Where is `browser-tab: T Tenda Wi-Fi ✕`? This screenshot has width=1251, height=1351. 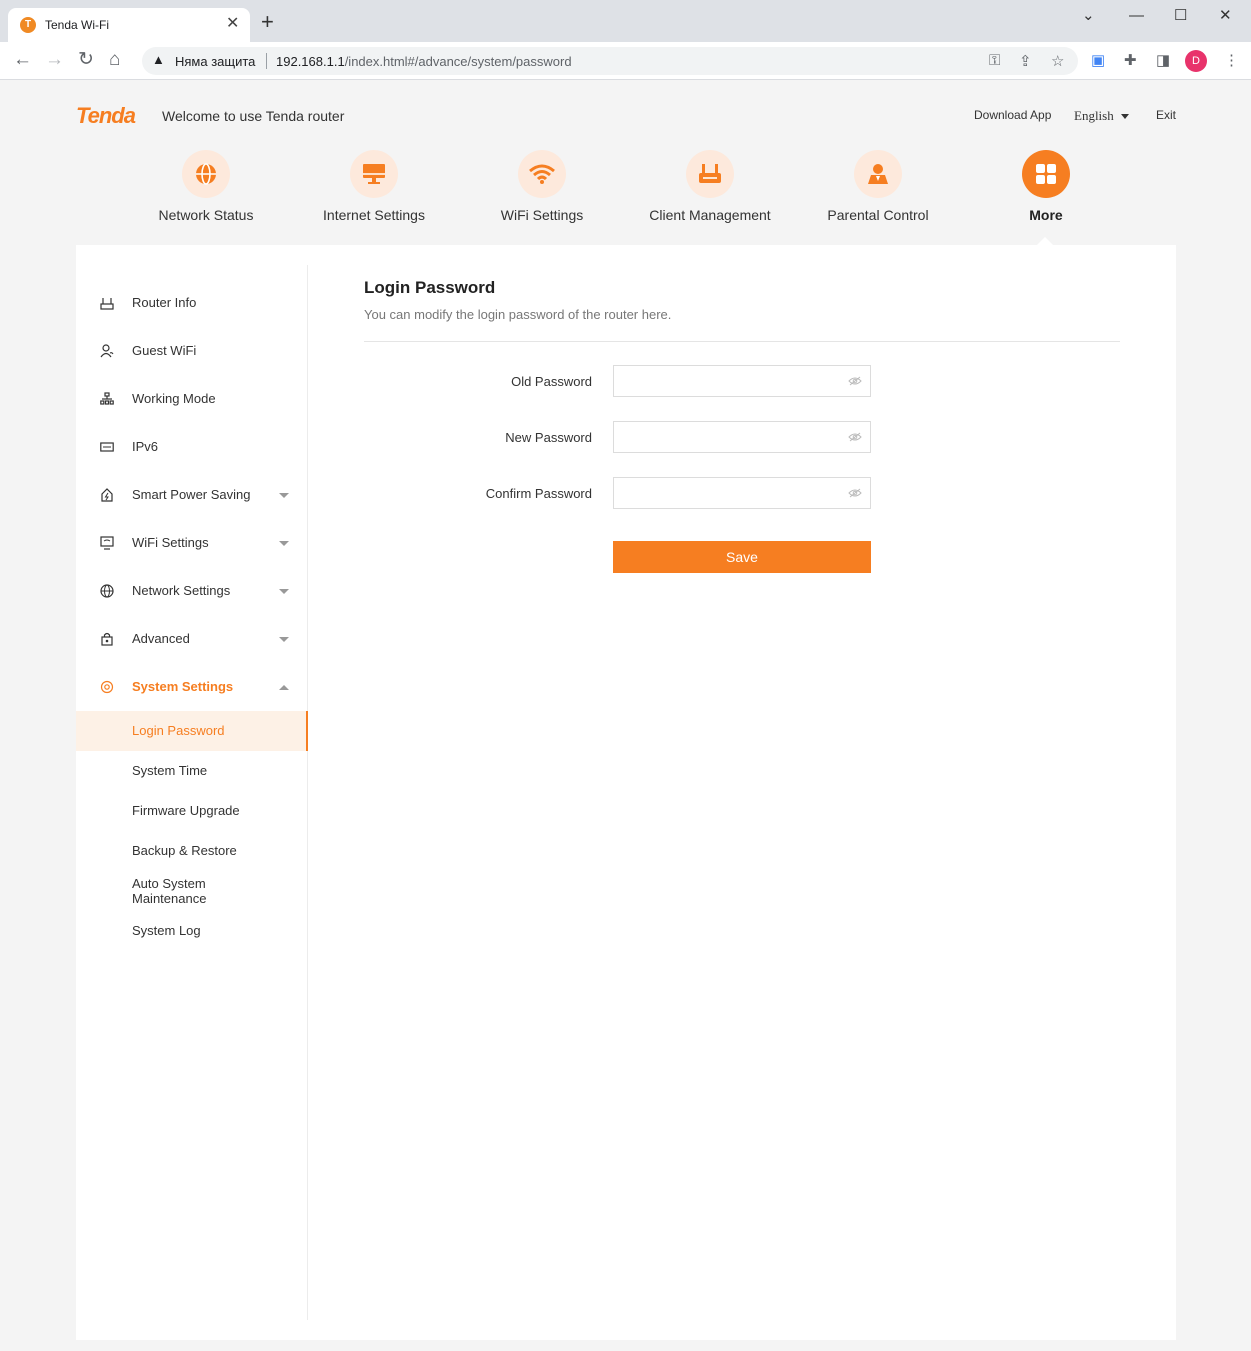 browser-tab: T Tenda Wi-Fi ✕ is located at coordinates (129, 25).